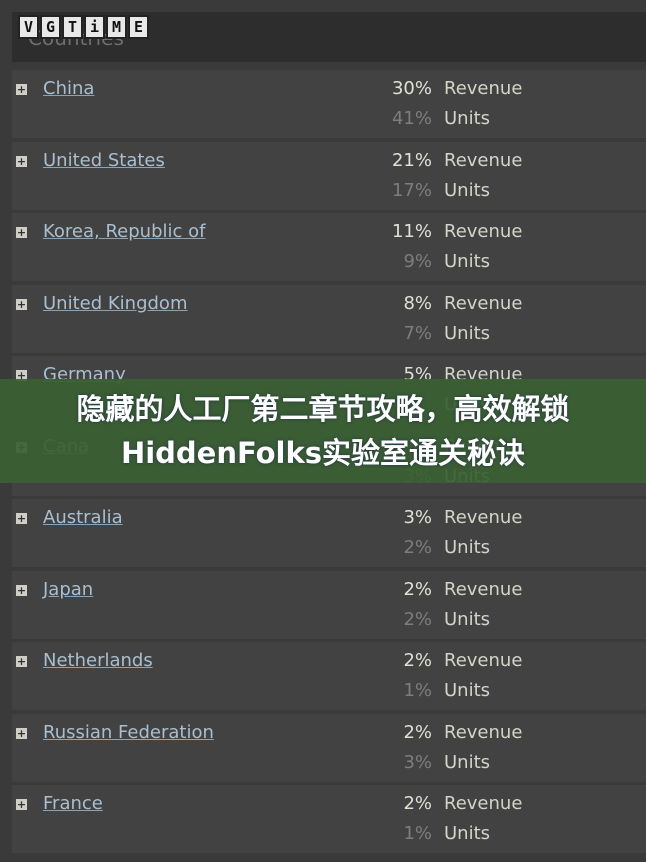  Describe the element at coordinates (98, 660) in the screenshot. I see `country-link: Netherlands` at that location.